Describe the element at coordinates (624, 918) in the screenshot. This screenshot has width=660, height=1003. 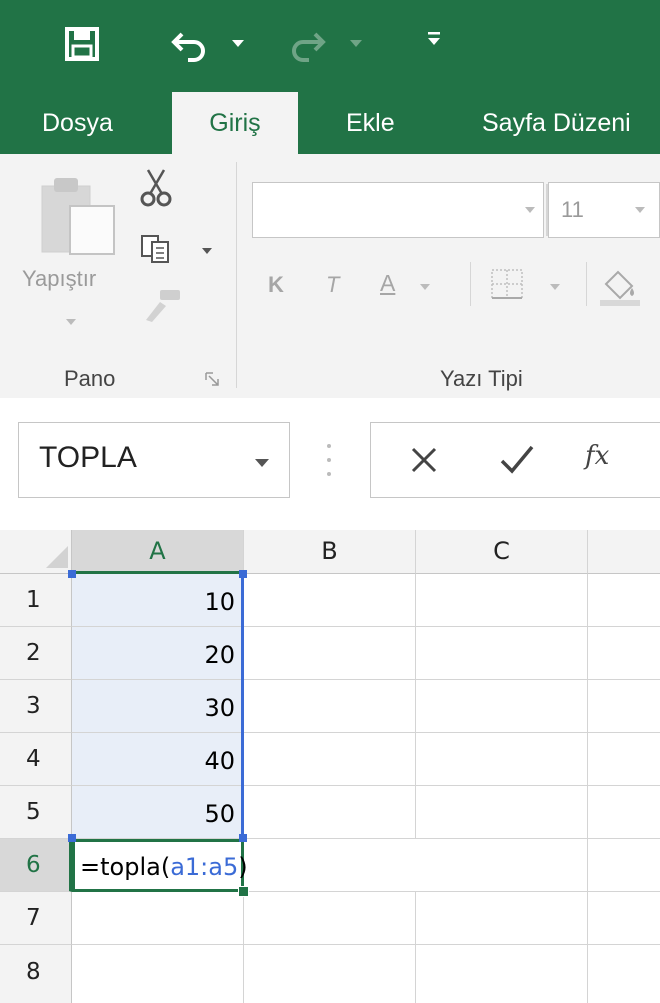
I see `cell-d7` at that location.